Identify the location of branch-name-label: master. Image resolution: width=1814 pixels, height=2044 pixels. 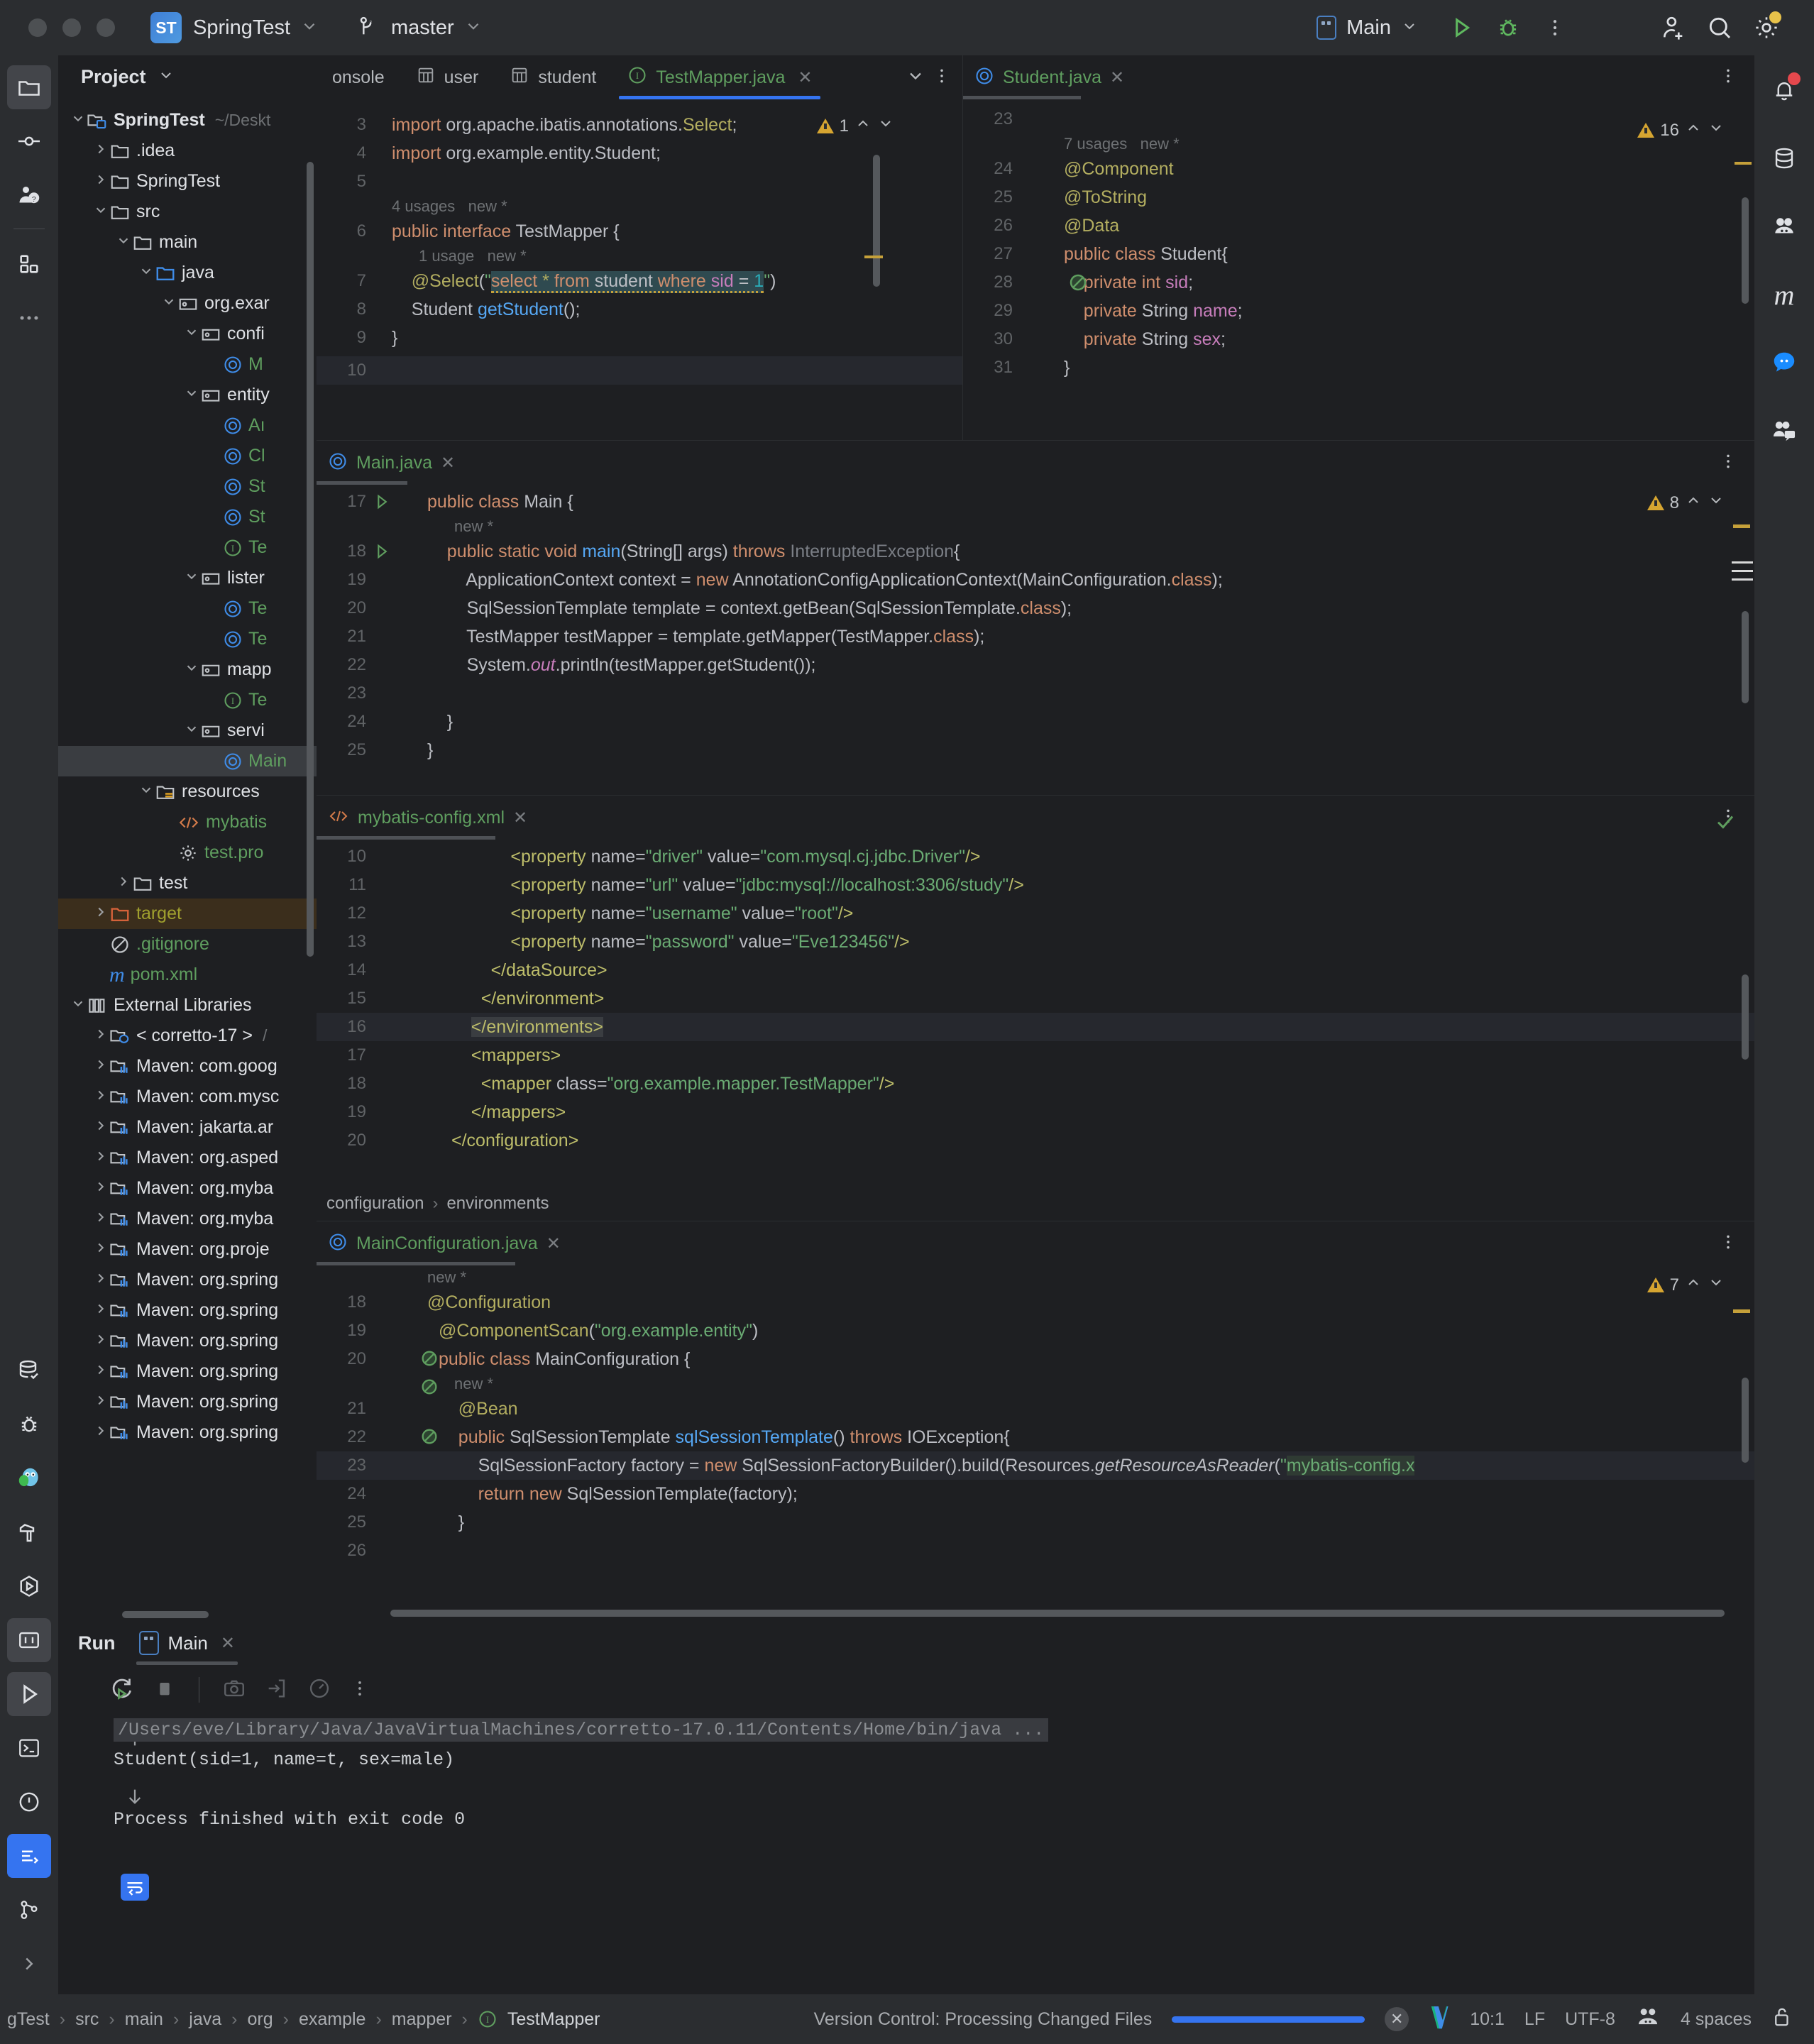
(423, 28).